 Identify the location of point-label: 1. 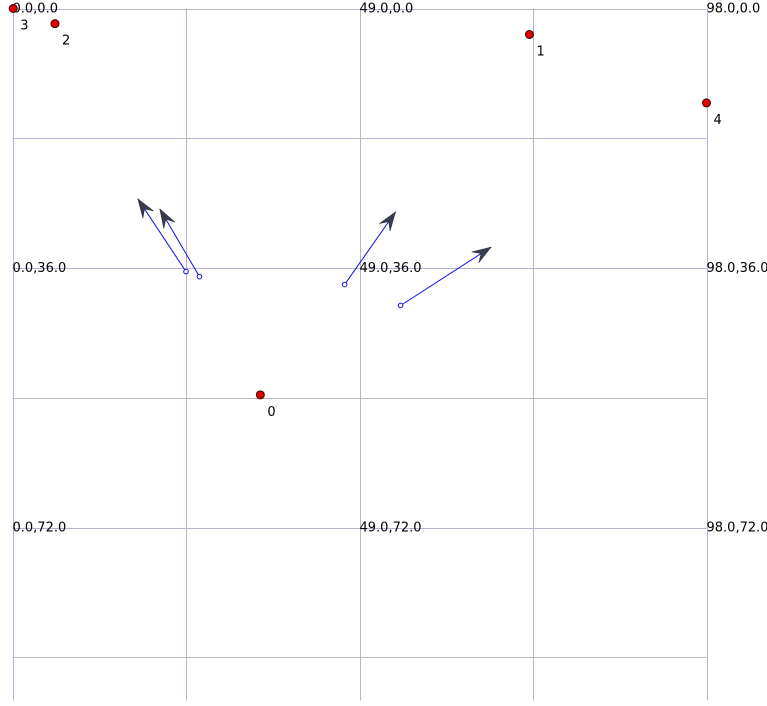
(540, 51).